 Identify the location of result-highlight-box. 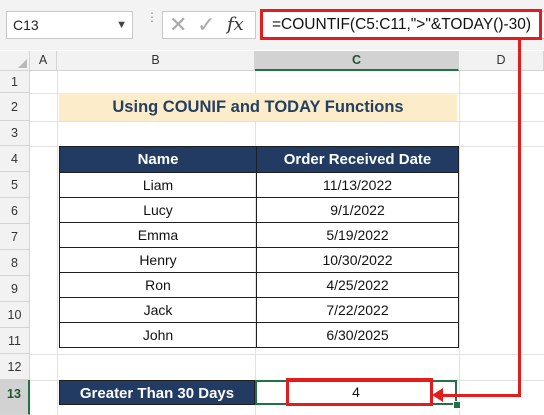
(359, 392).